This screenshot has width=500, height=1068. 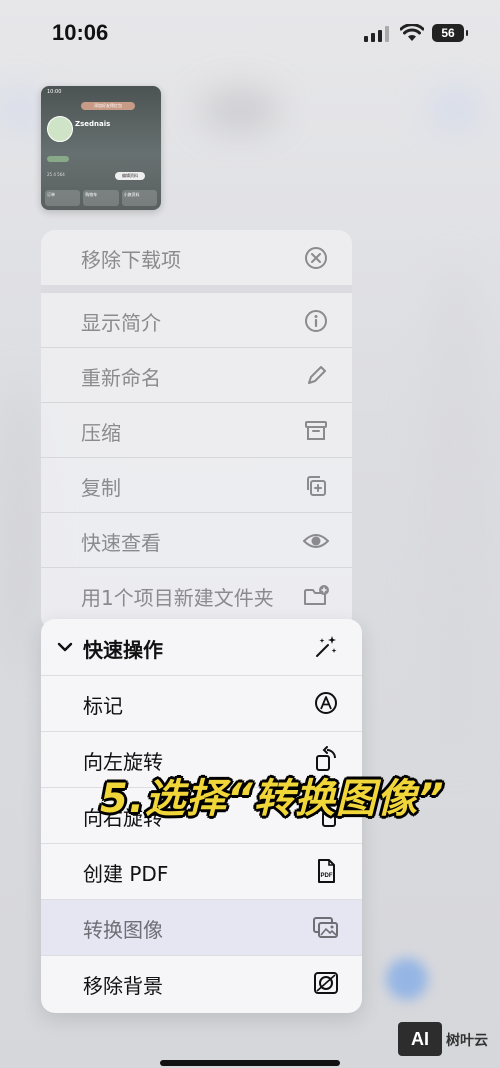 I want to click on thumbnail-card: 小旗资料, so click(x=139, y=198).